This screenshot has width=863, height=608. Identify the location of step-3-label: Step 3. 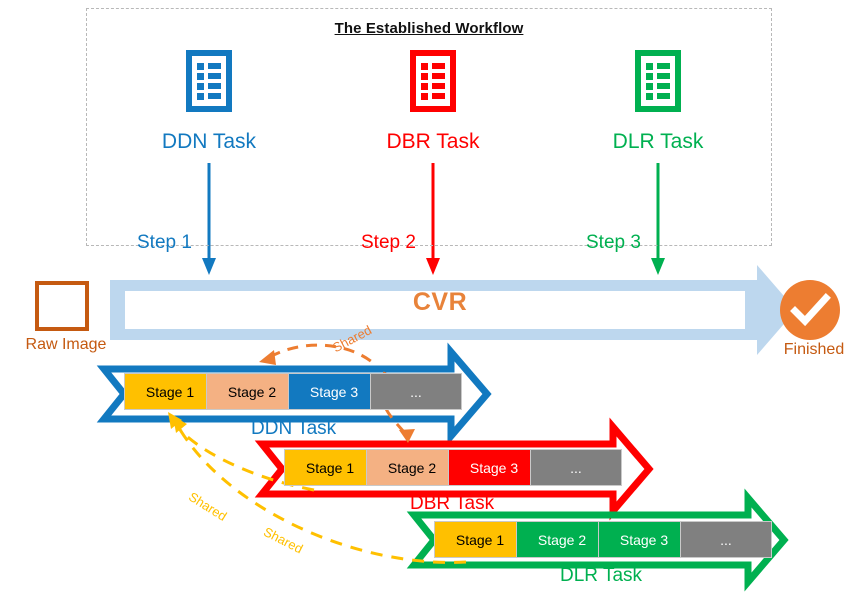
(613, 242).